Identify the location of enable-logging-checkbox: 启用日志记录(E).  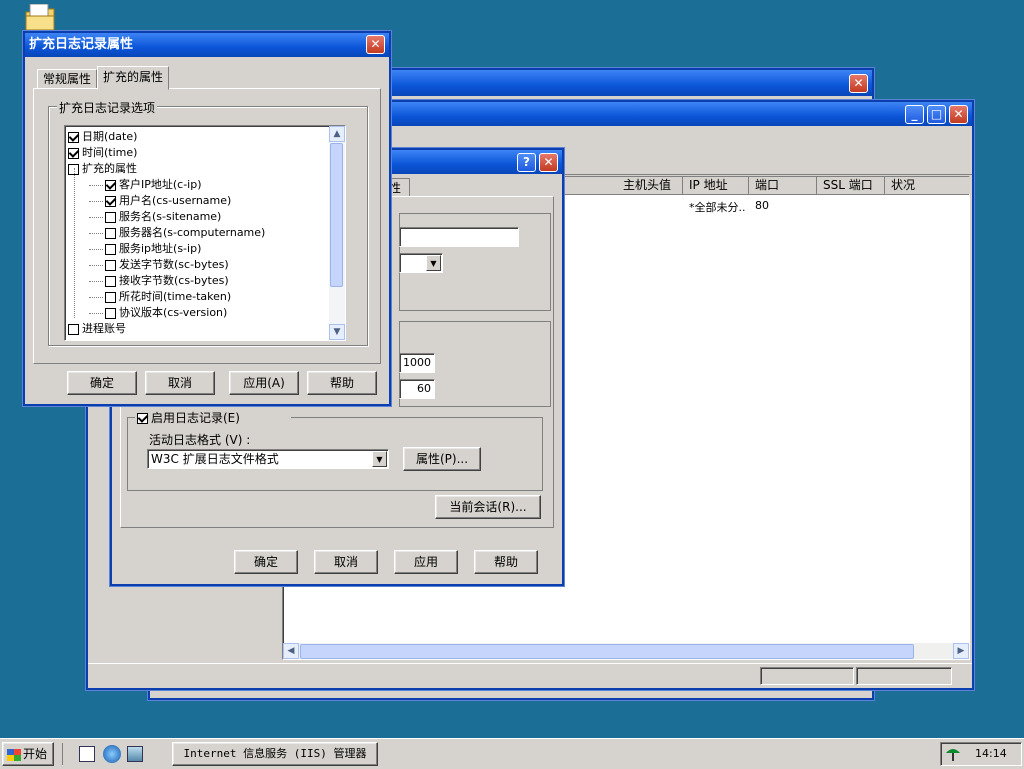
(213, 418).